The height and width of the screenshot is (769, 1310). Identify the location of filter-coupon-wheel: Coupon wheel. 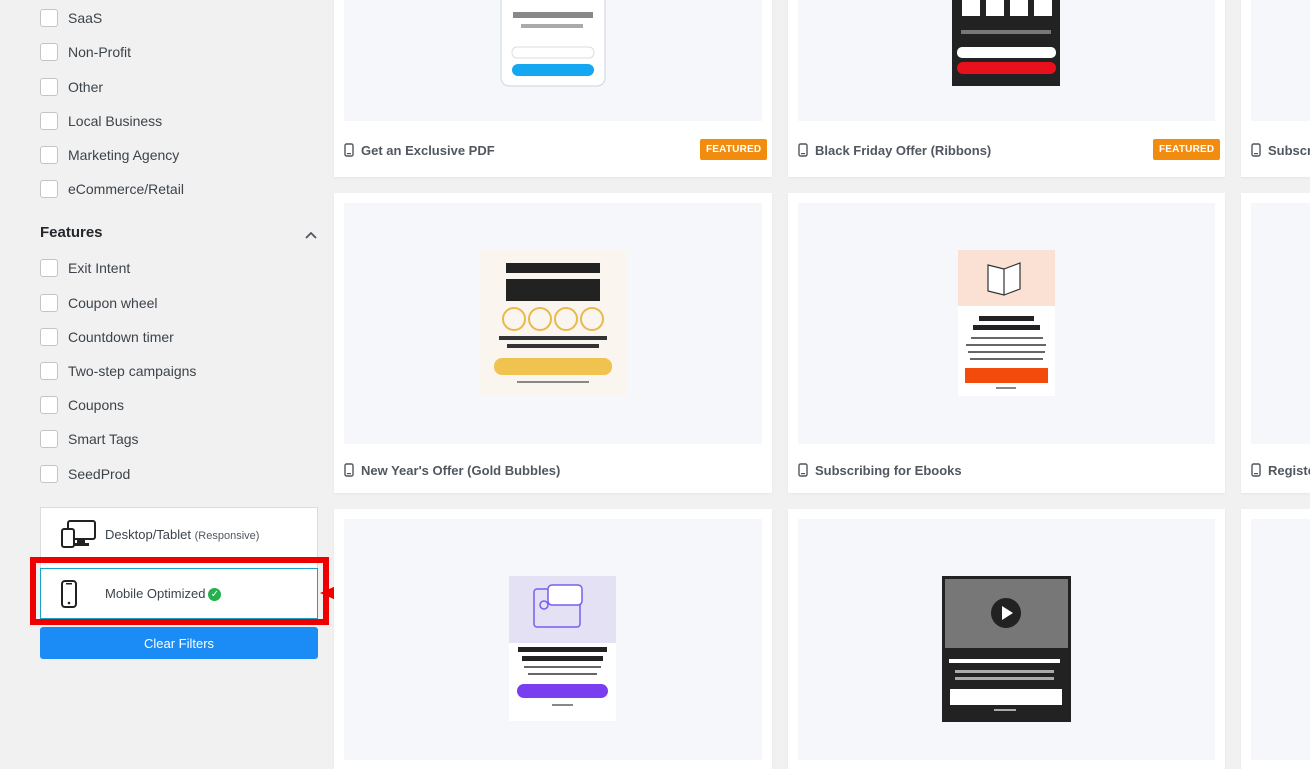
(99, 303).